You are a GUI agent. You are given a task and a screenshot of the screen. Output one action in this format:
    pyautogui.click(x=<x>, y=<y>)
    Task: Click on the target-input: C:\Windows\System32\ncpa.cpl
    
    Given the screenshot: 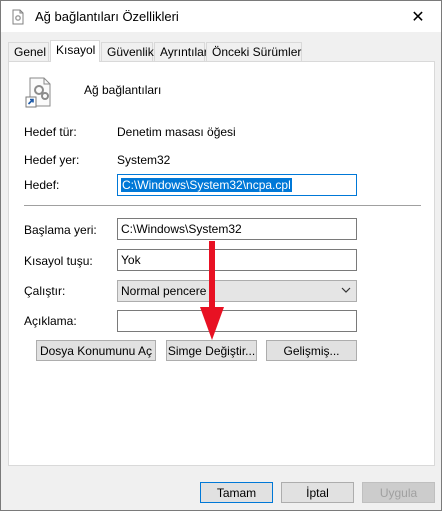 What is the action you would take?
    pyautogui.click(x=237, y=185)
    